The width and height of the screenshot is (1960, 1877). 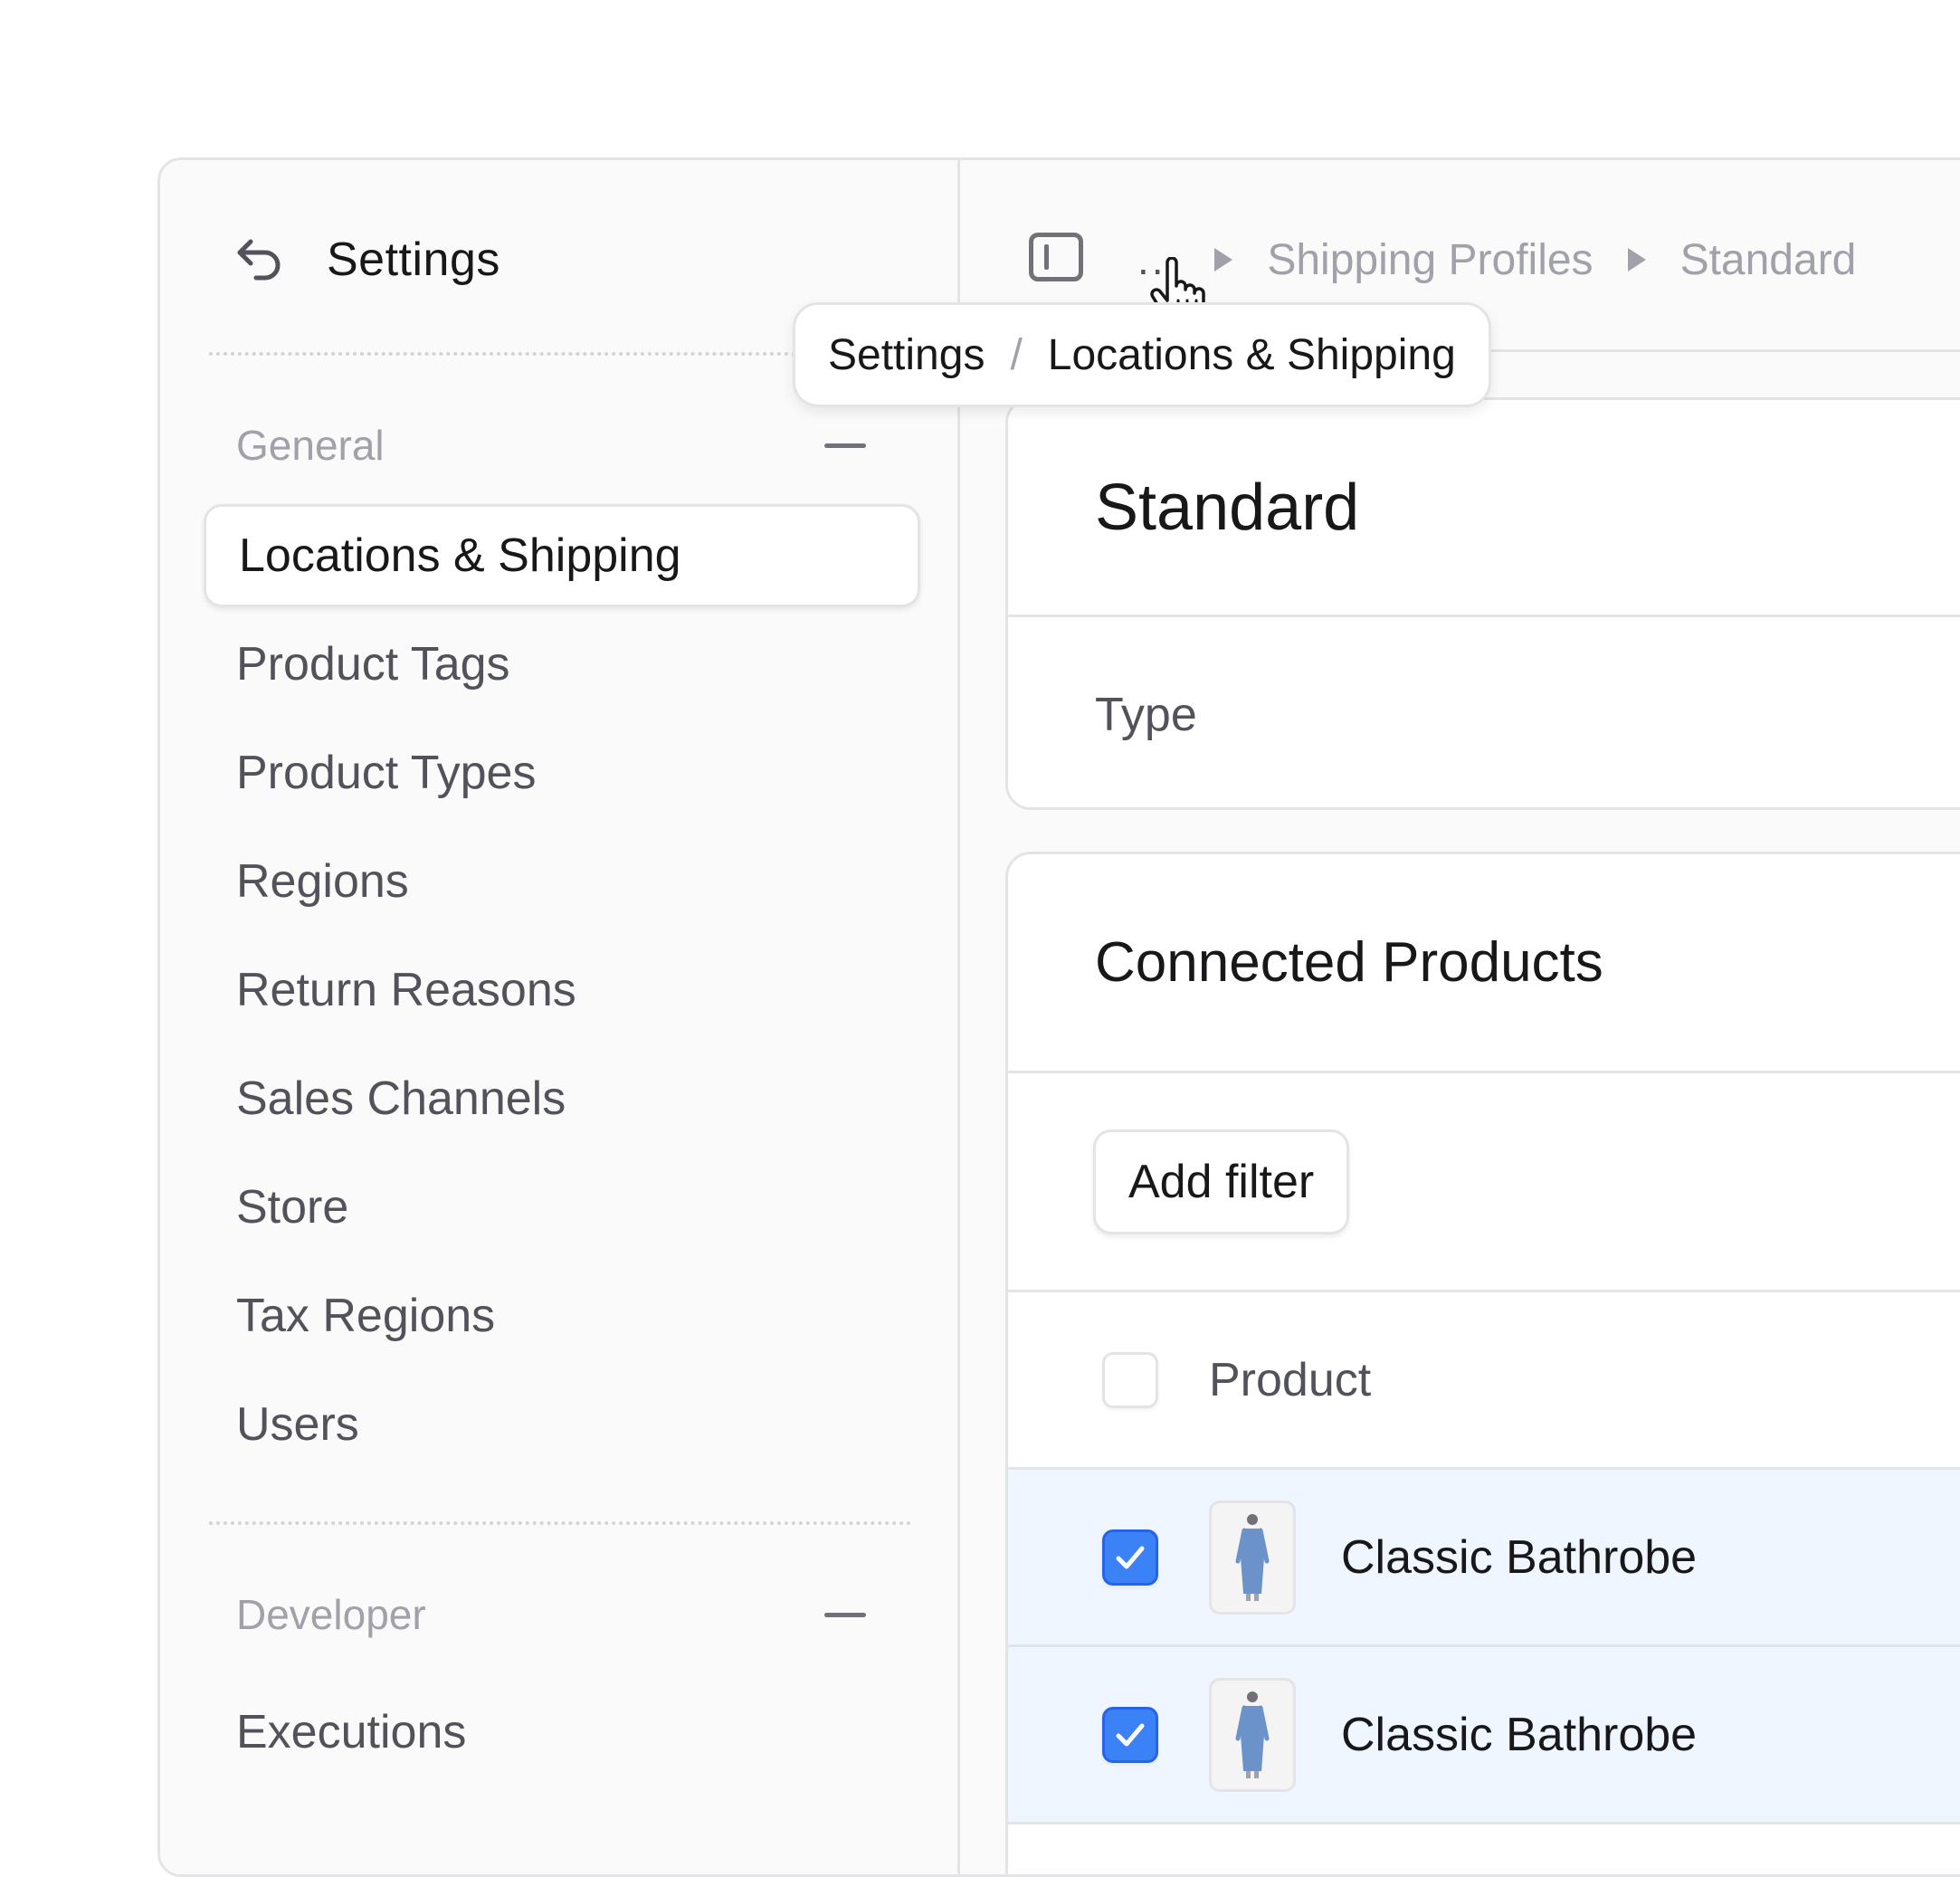 What do you see at coordinates (1769, 260) in the screenshot?
I see `breadcrumb-standard: Standard` at bounding box center [1769, 260].